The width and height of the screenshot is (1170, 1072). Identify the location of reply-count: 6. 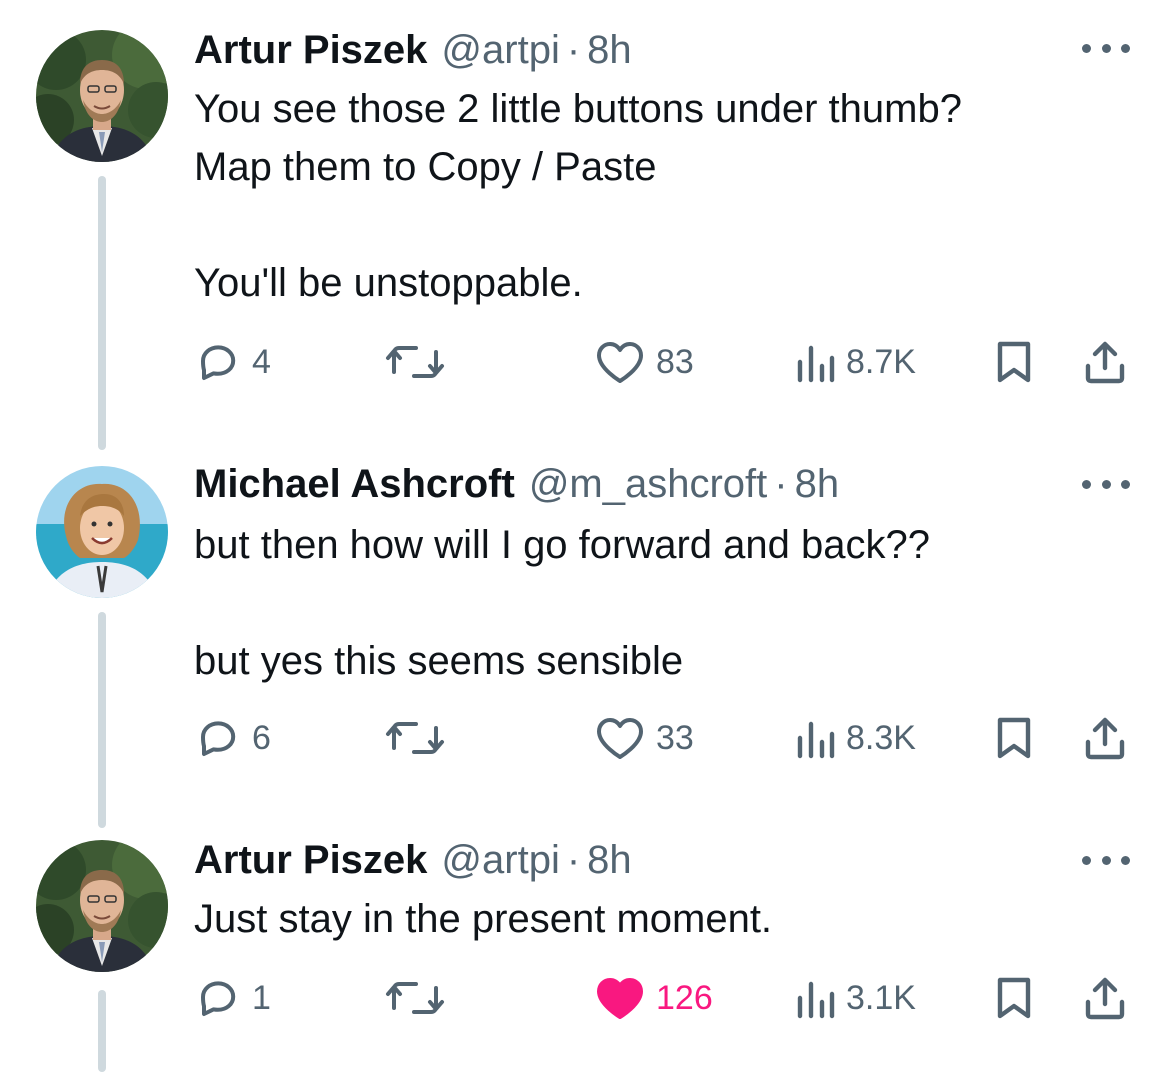
(261, 737).